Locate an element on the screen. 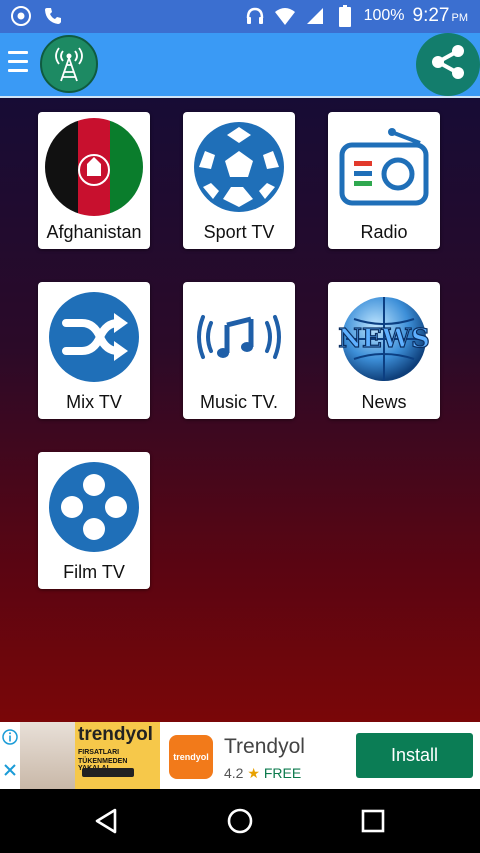 The image size is (480, 853). clock: 9:27 PM is located at coordinates (440, 16).